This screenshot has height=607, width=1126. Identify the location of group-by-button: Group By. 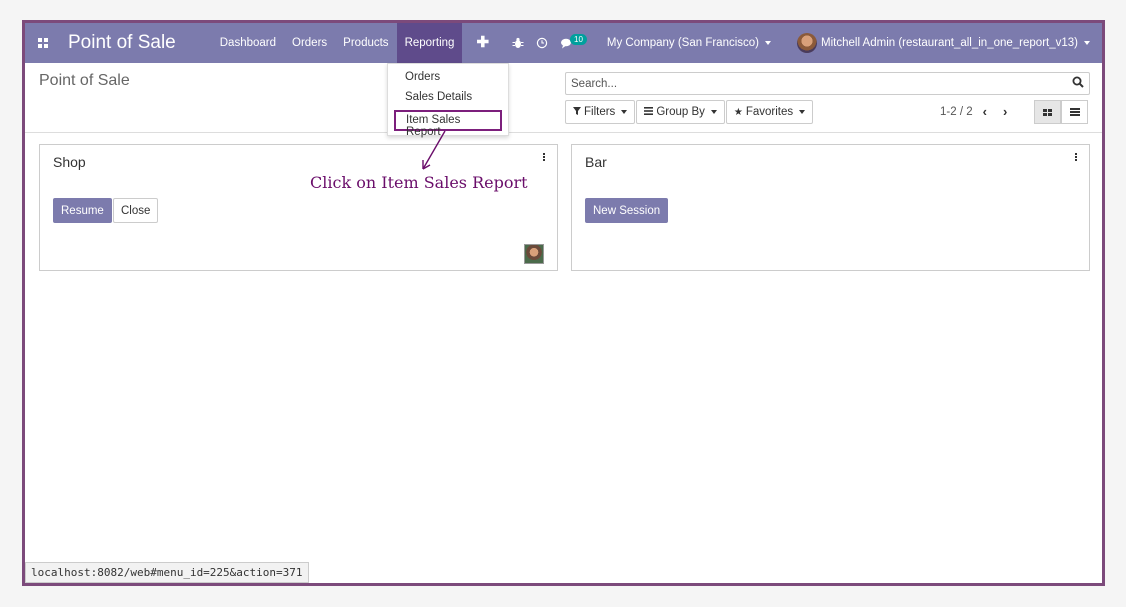
(680, 112).